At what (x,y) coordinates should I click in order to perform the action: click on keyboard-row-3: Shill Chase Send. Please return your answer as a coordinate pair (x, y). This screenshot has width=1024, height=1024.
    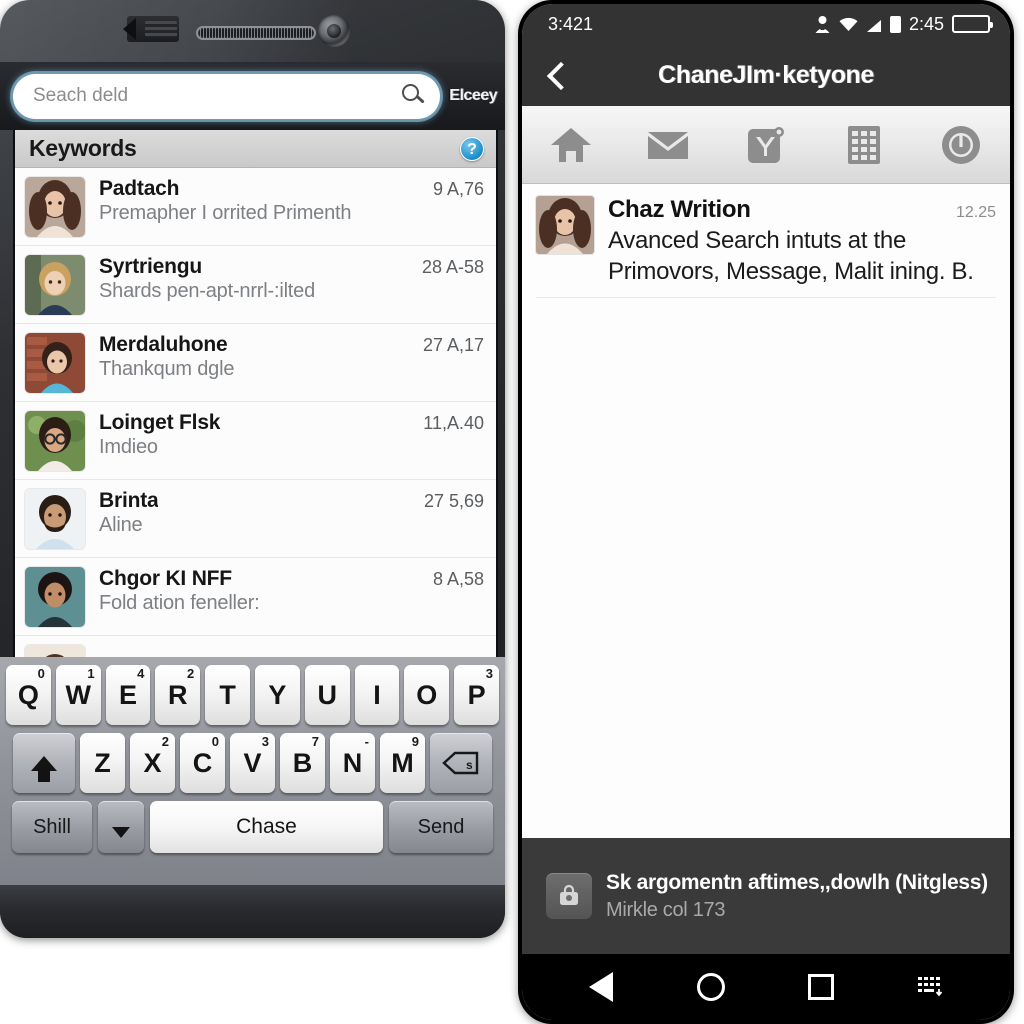
    Looking at the image, I should click on (252, 827).